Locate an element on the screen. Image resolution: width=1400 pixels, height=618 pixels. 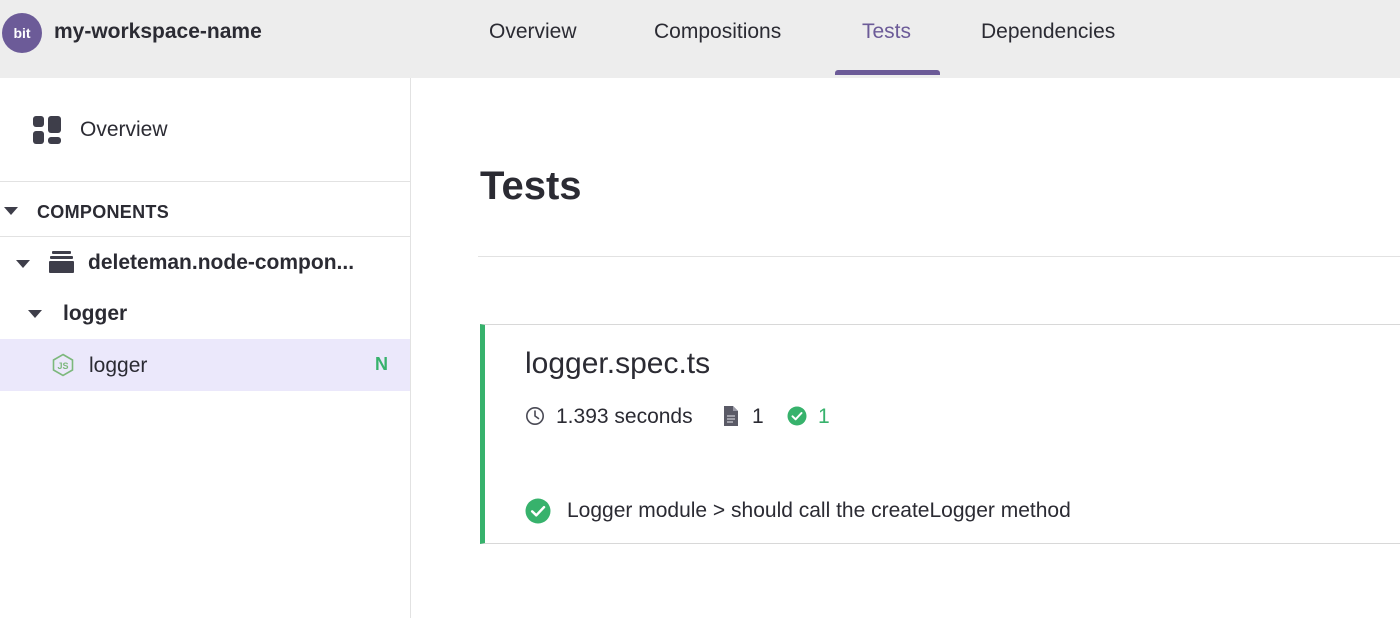
sidebar-overview-label: Overview is located at coordinates (124, 129).